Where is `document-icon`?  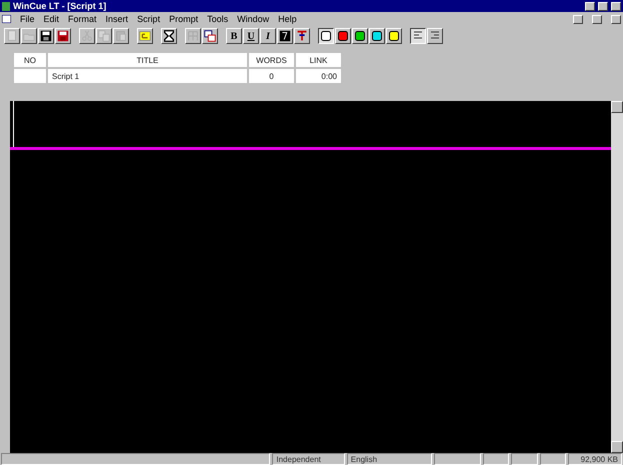 document-icon is located at coordinates (6, 19).